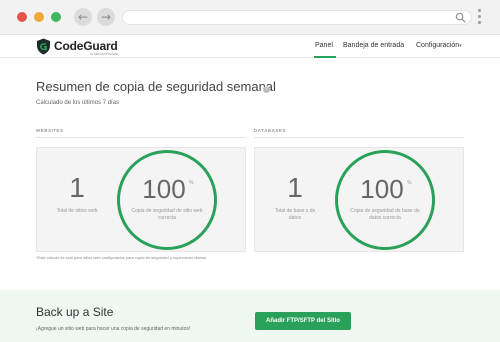  Describe the element at coordinates (56, 17) in the screenshot. I see `maximize-window-icon` at that location.